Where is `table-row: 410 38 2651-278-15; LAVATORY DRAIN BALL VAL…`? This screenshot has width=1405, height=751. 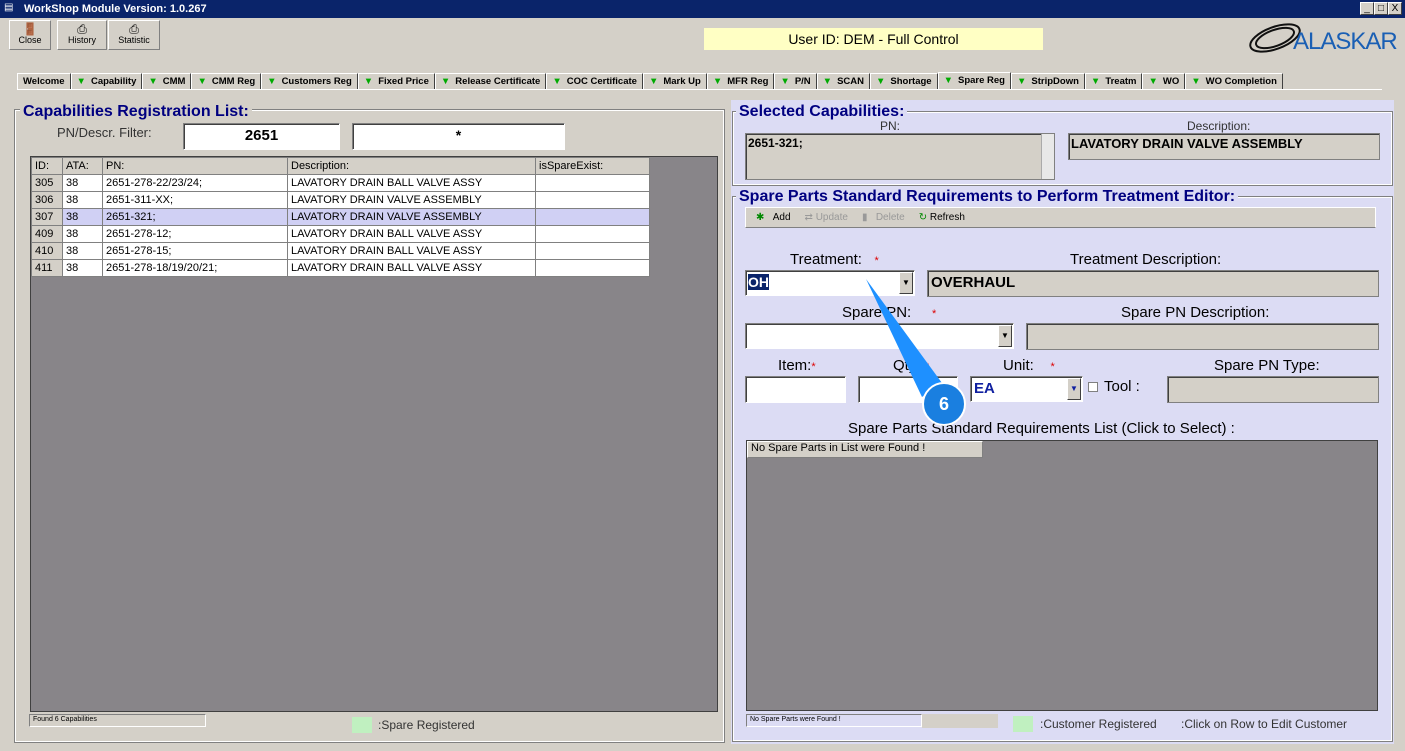 table-row: 410 38 2651-278-15; LAVATORY DRAIN BALL VAL… is located at coordinates (340, 251).